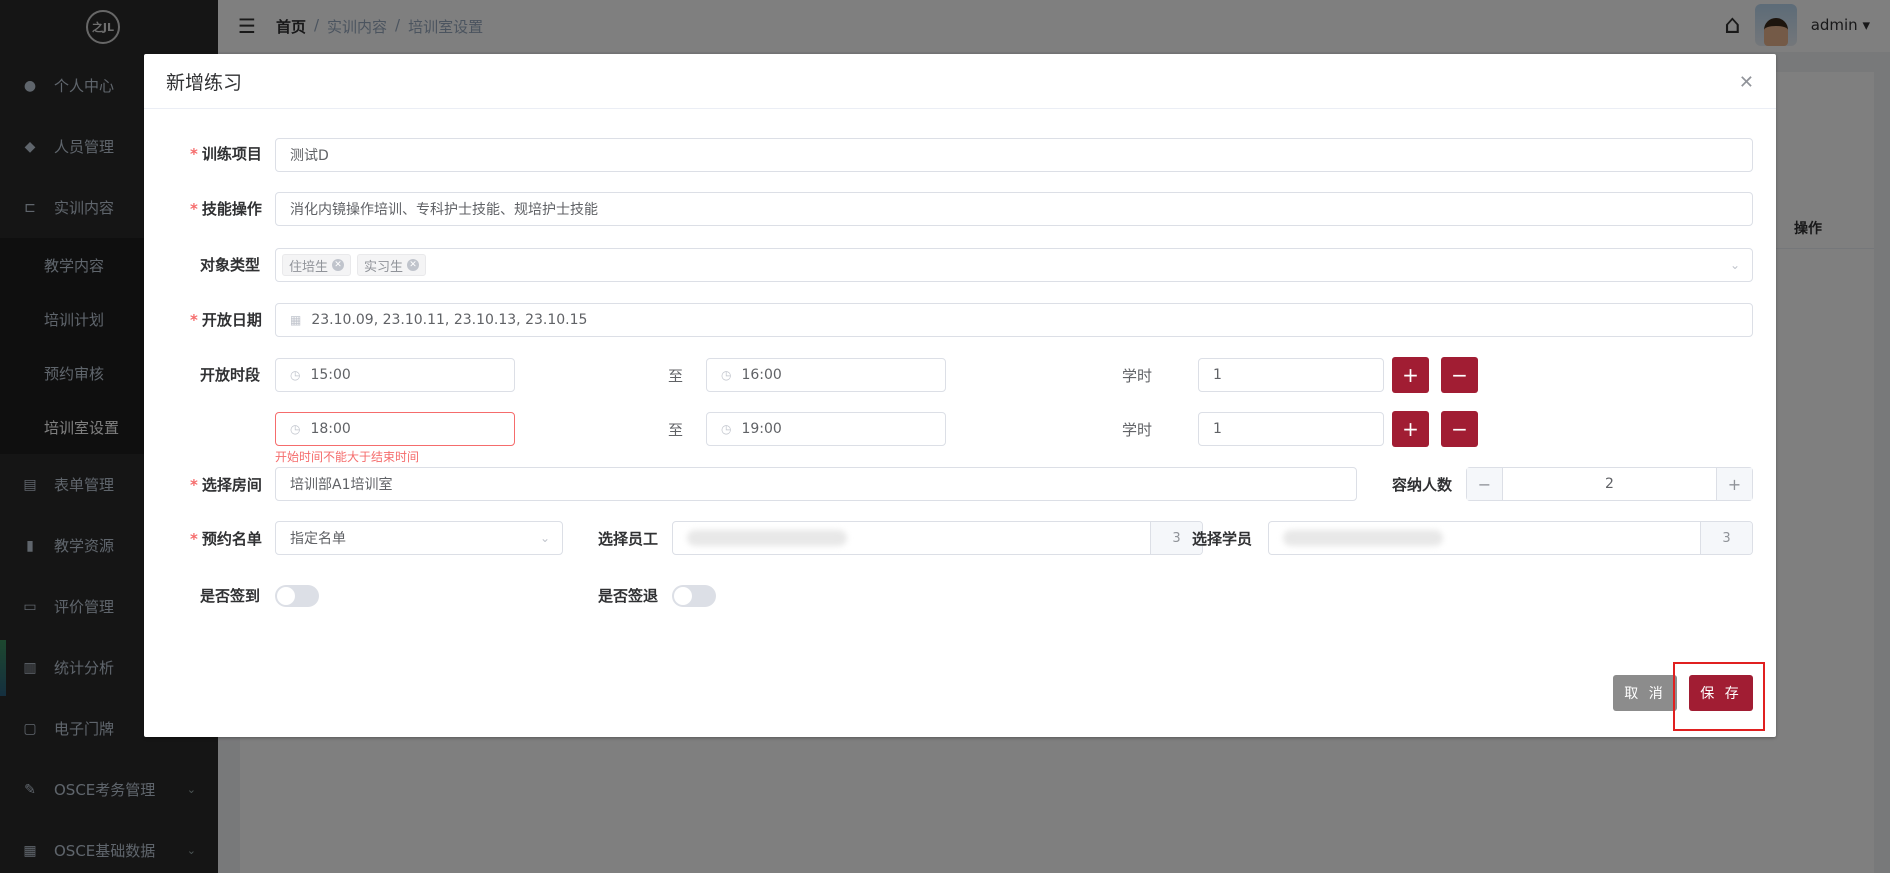  Describe the element at coordinates (826, 429) in the screenshot. I see `end-time-2: ◷ 19:00` at that location.